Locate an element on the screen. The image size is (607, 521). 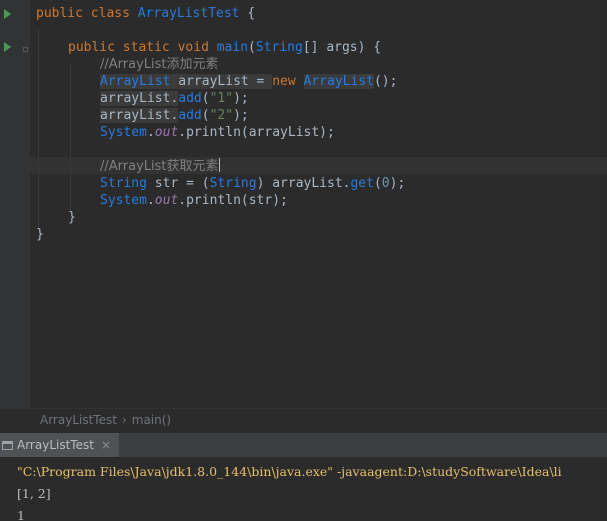
code-comment: //ArrayList获取元素 is located at coordinates (160, 166).